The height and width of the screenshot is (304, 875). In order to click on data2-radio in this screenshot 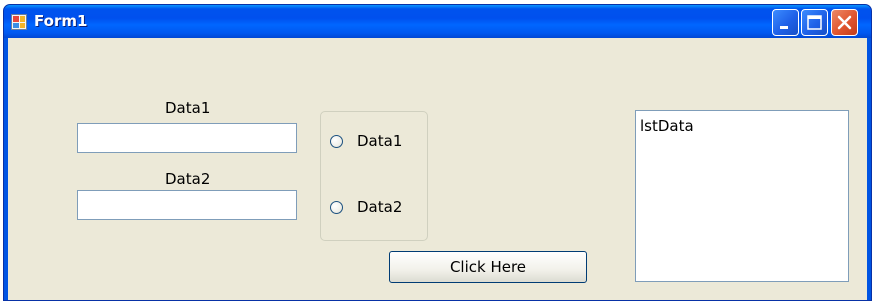, I will do `click(336, 207)`.